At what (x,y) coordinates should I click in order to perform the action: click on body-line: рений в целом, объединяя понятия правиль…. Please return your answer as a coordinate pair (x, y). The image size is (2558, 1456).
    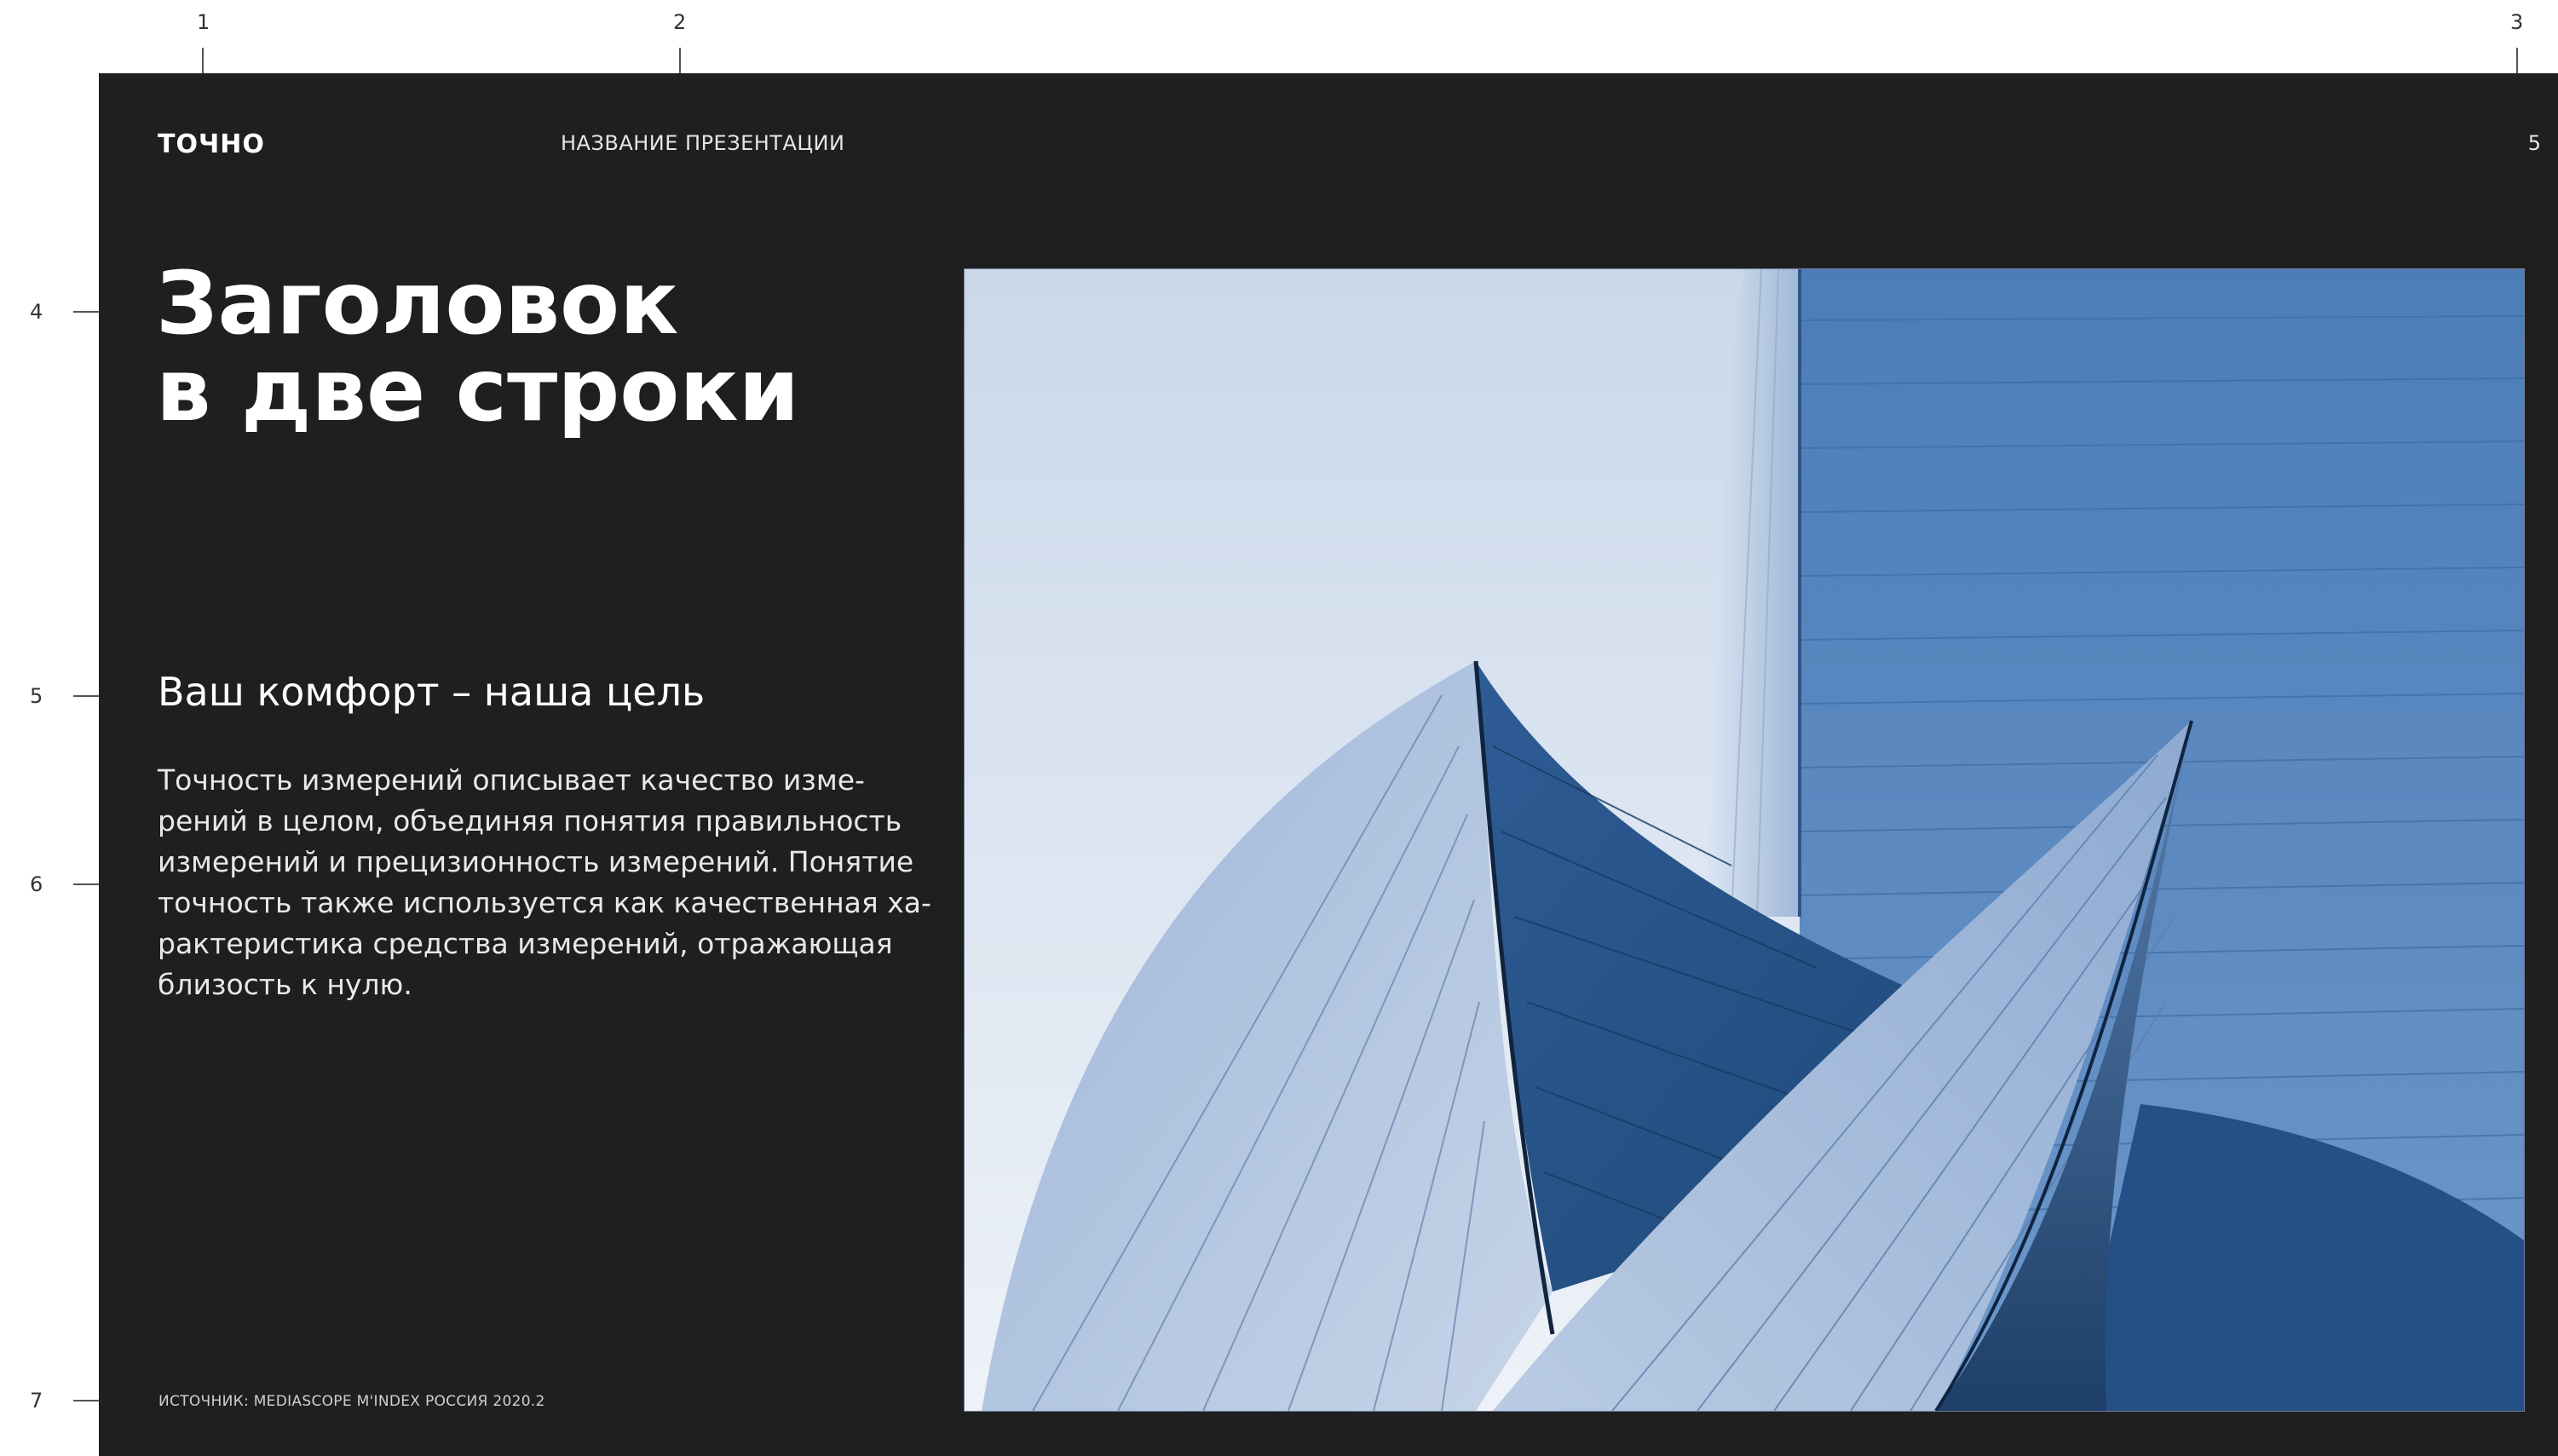
    Looking at the image, I should click on (530, 821).